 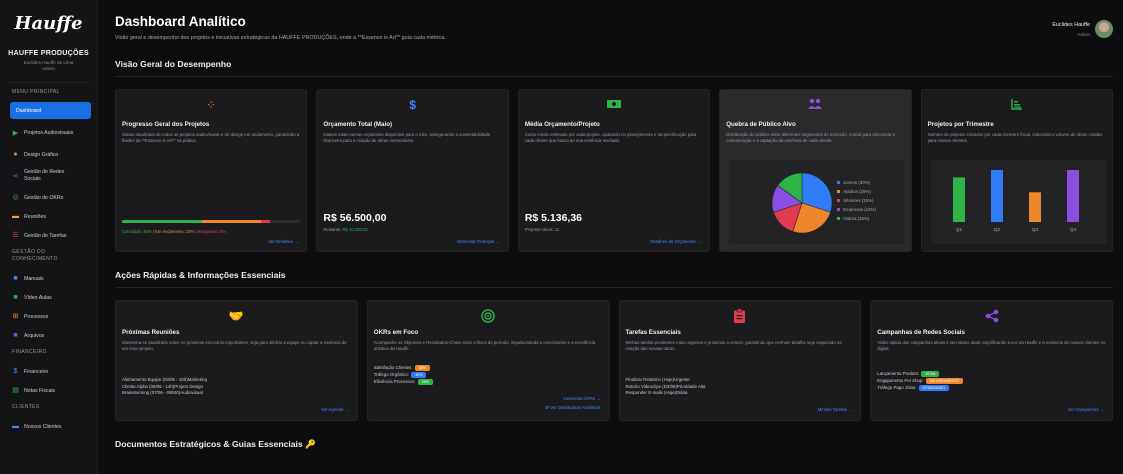 What do you see at coordinates (48, 133) in the screenshot?
I see `sidebar-item-projetos-audiovisuais: ▶ Projetos Audiovisuais` at bounding box center [48, 133].